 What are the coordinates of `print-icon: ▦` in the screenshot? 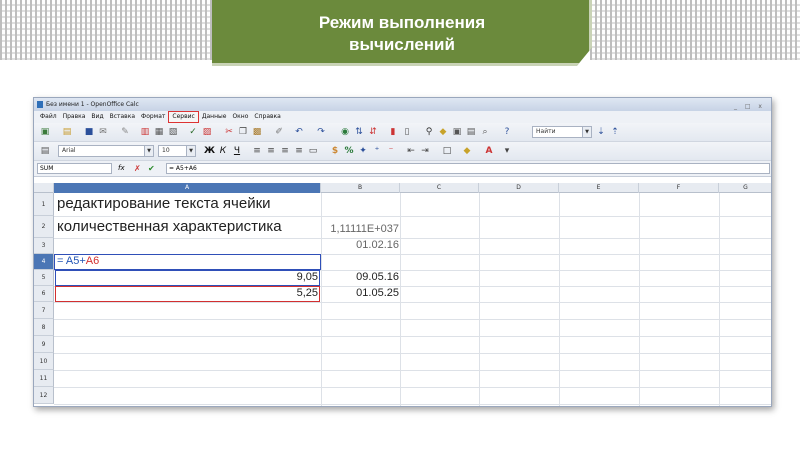 It's located at (159, 132).